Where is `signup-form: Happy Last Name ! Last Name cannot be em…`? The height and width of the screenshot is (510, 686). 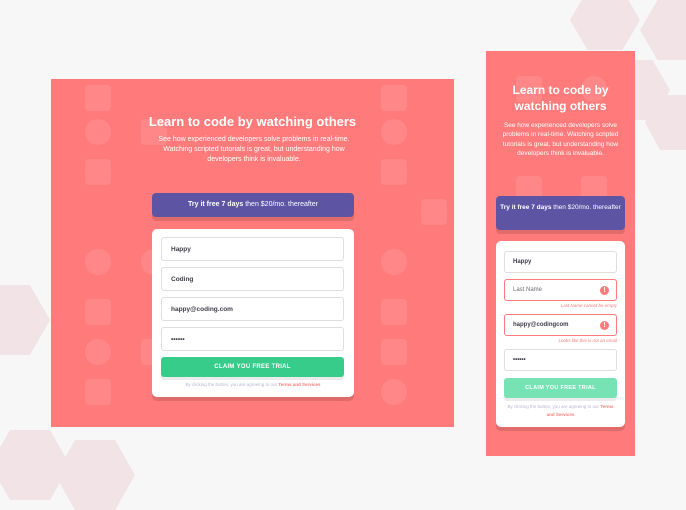
signup-form: Happy Last Name ! Last Name cannot be em… is located at coordinates (560, 334).